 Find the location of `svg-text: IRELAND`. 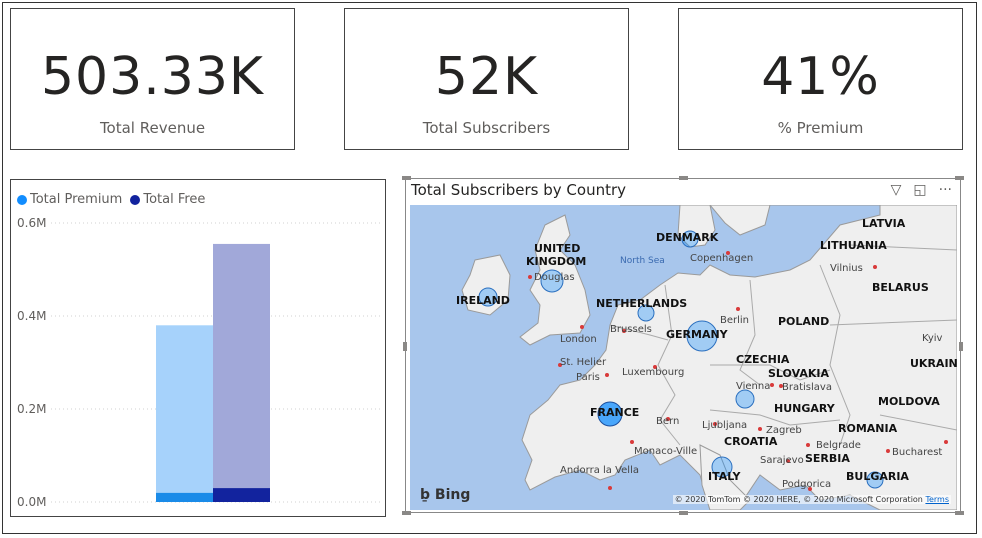

svg-text: IRELAND is located at coordinates (483, 300).